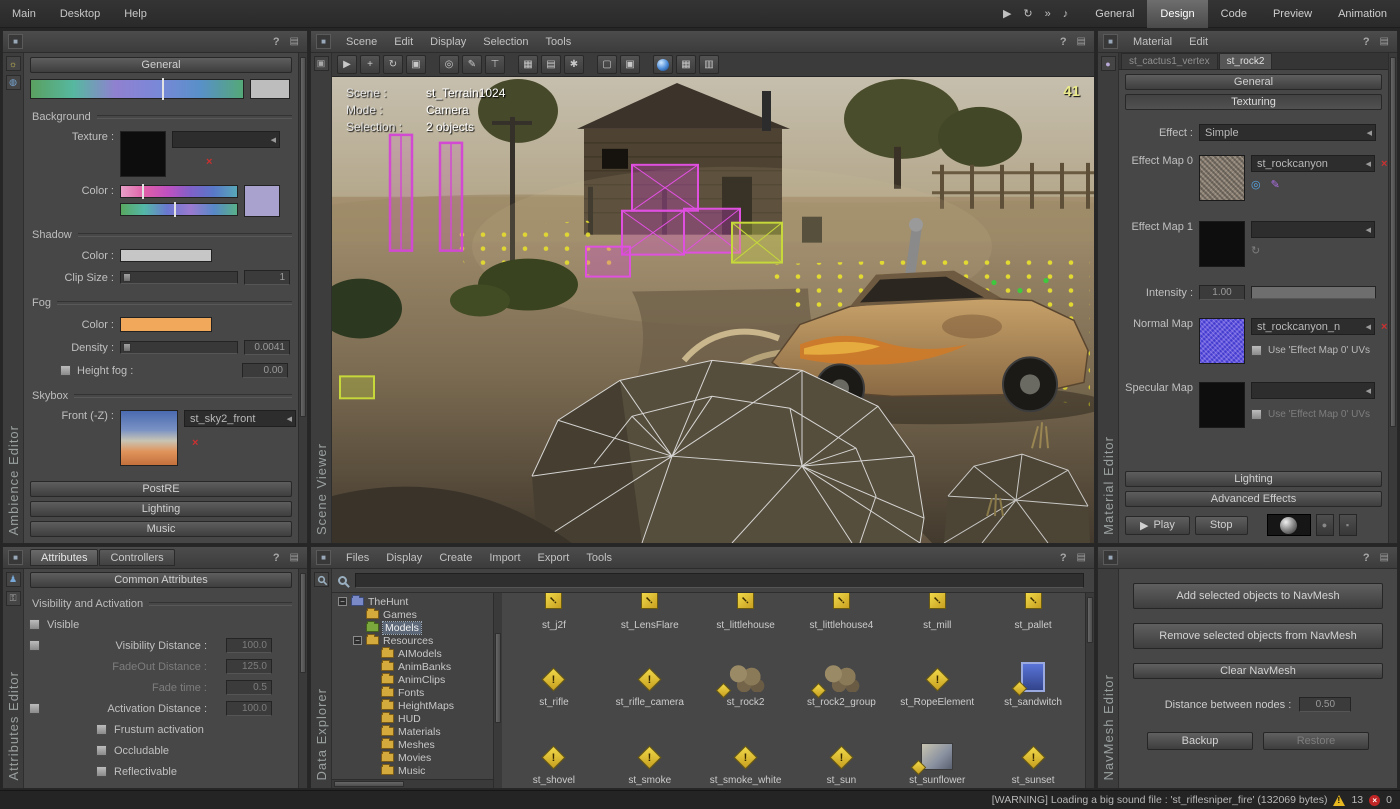 The height and width of the screenshot is (809, 1400). Describe the element at coordinates (137, 557) in the screenshot. I see `tab-controllers: Controllers` at that location.